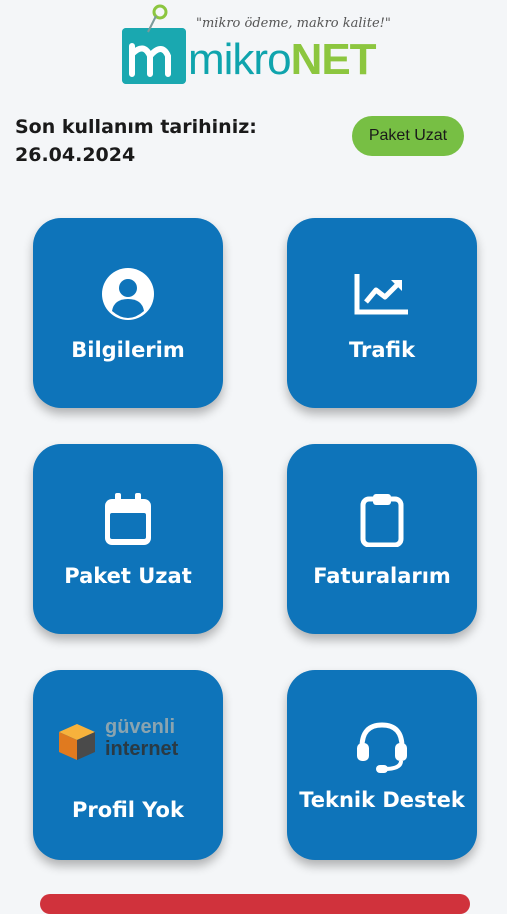  I want to click on brand-name: mikroNET, so click(282, 59).